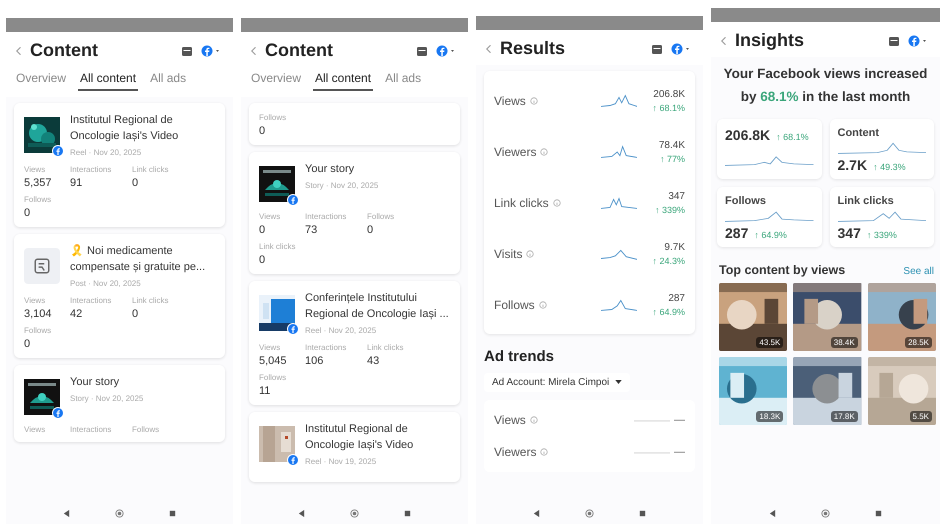  What do you see at coordinates (671, 145) in the screenshot?
I see `metric-value: 78.4K` at bounding box center [671, 145].